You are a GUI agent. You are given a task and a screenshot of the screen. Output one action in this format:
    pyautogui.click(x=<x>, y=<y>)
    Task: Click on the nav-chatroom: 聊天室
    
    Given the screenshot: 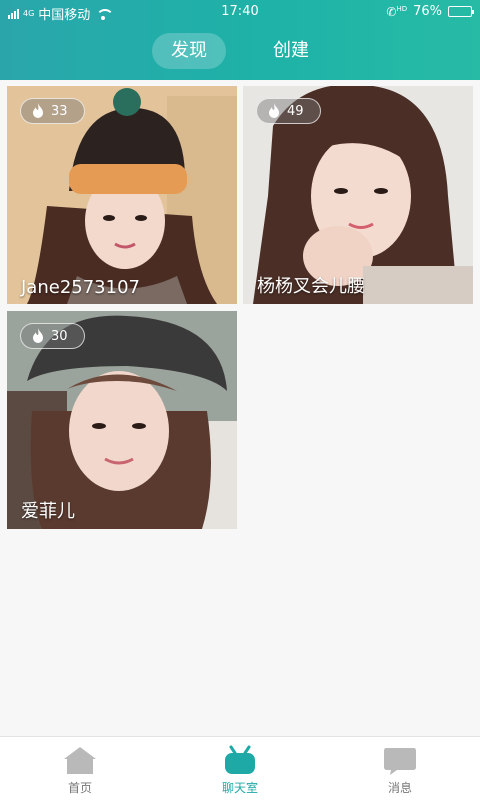 What is the action you would take?
    pyautogui.click(x=240, y=770)
    